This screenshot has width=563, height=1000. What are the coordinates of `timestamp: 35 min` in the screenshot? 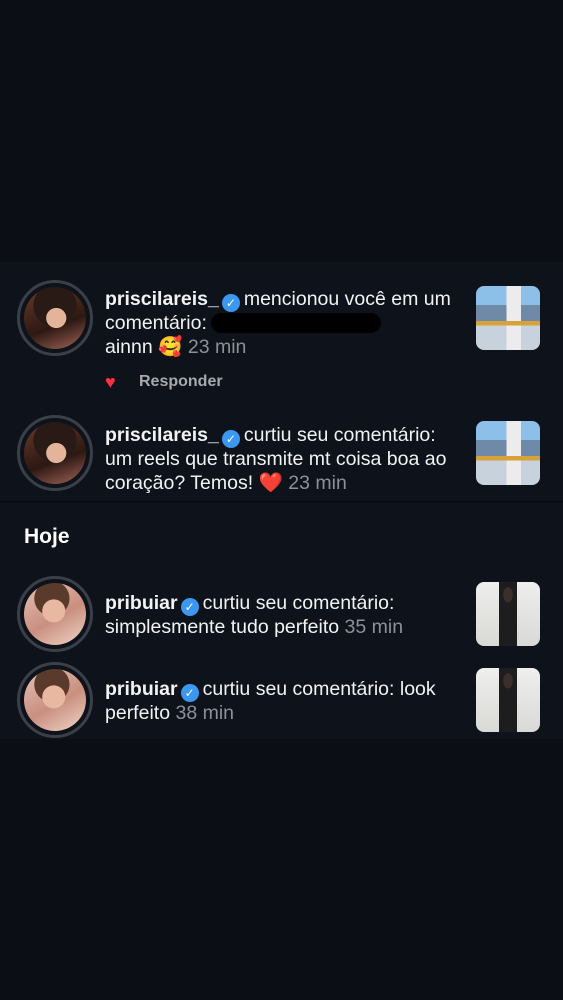 It's located at (374, 627).